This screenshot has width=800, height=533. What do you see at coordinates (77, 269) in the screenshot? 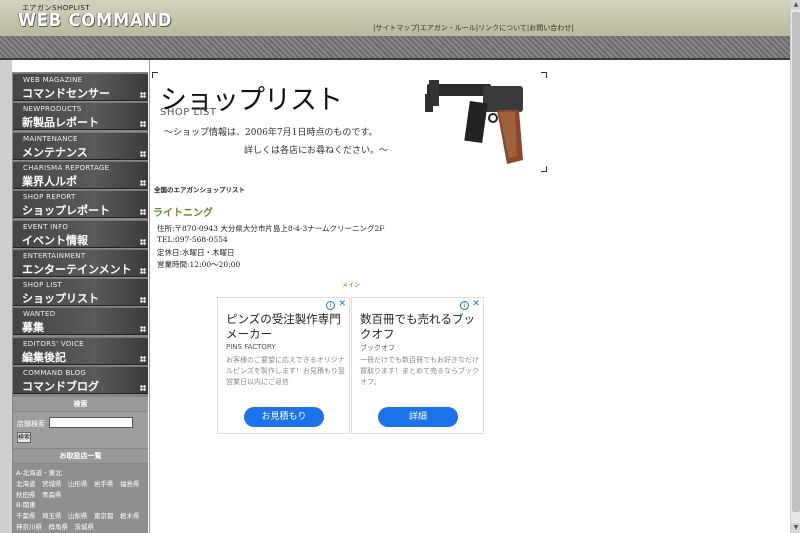
I see `menu-item-jp-label: エンターテインメント` at bounding box center [77, 269].